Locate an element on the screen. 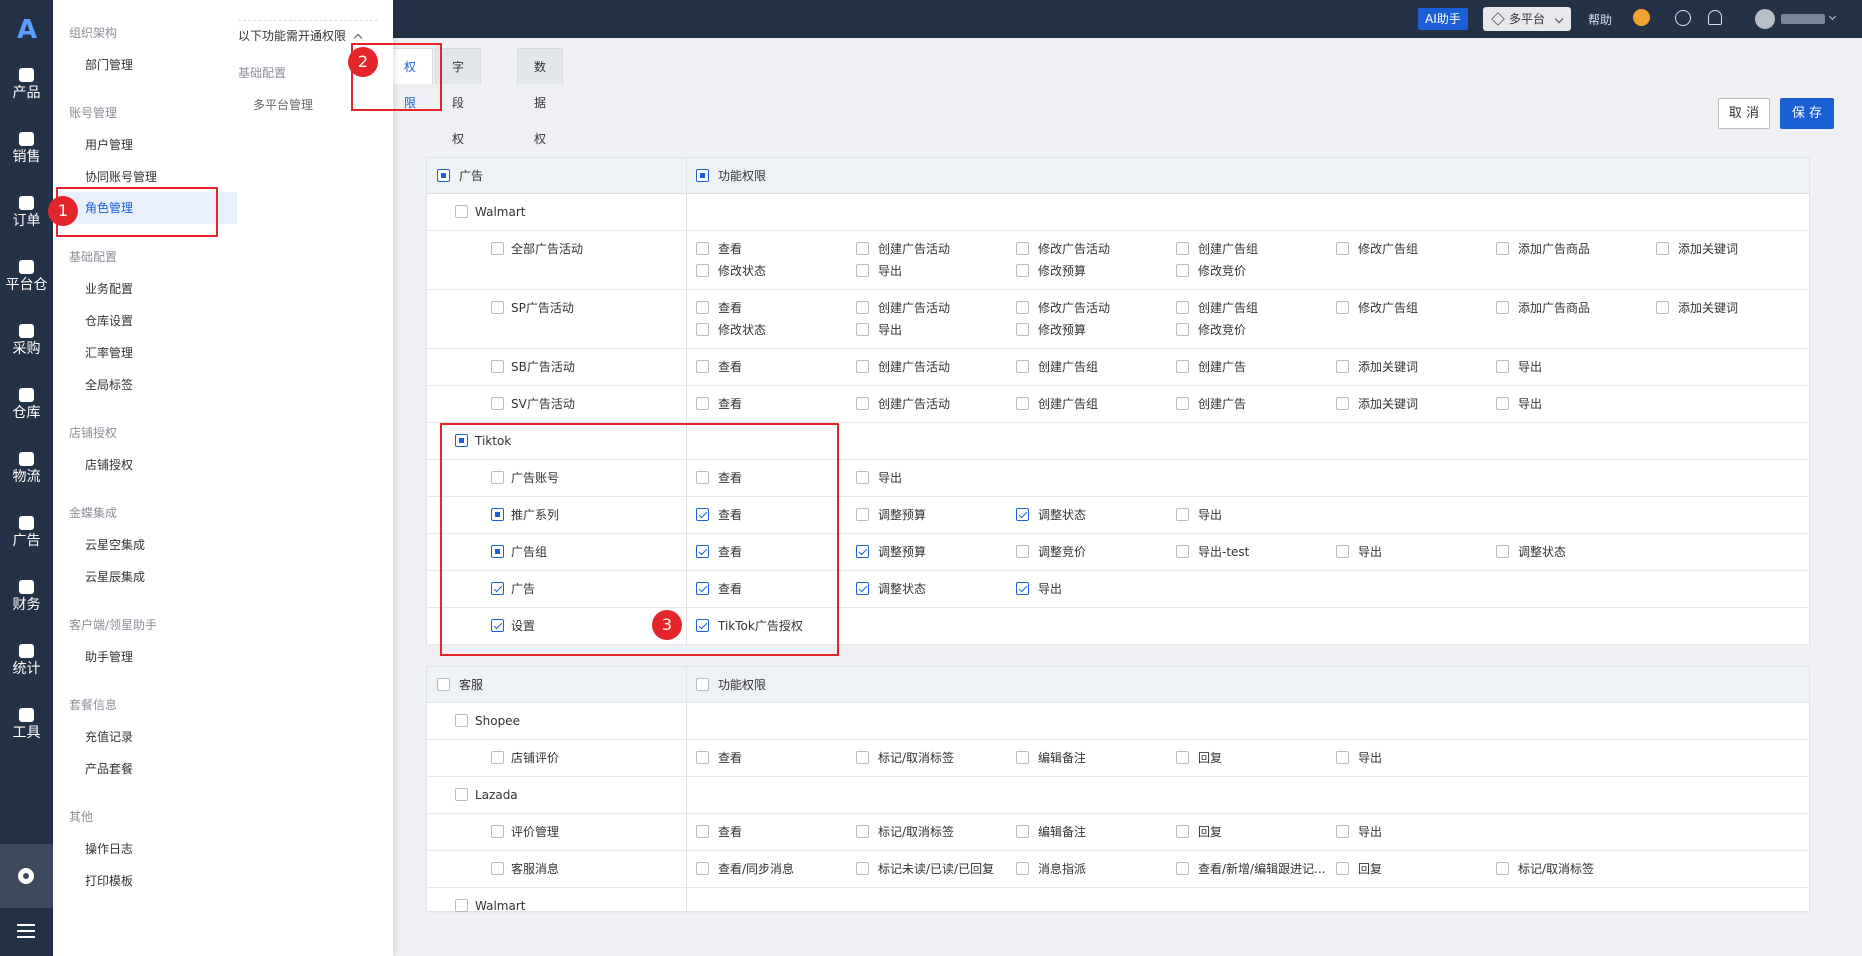 This screenshot has height=956, width=1862. collapse-menu-icon is located at coordinates (26, 931).